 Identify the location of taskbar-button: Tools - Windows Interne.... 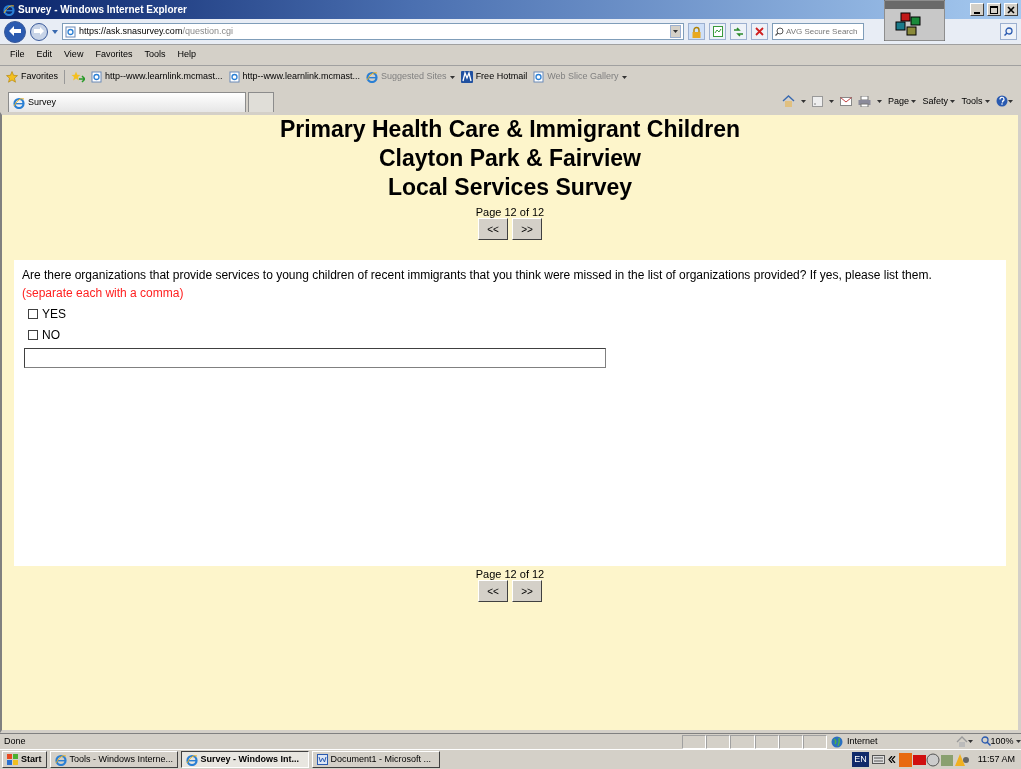
(113, 759).